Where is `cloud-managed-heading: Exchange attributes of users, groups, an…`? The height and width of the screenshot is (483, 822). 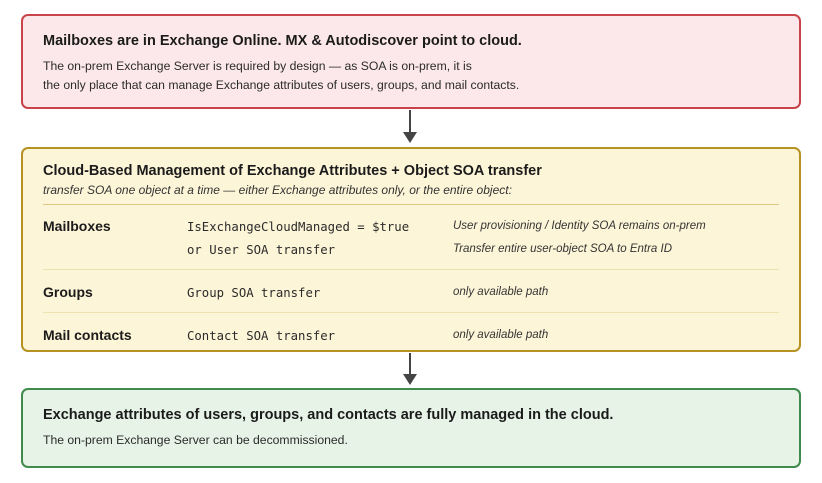 cloud-managed-heading: Exchange attributes of users, groups, an… is located at coordinates (328, 415).